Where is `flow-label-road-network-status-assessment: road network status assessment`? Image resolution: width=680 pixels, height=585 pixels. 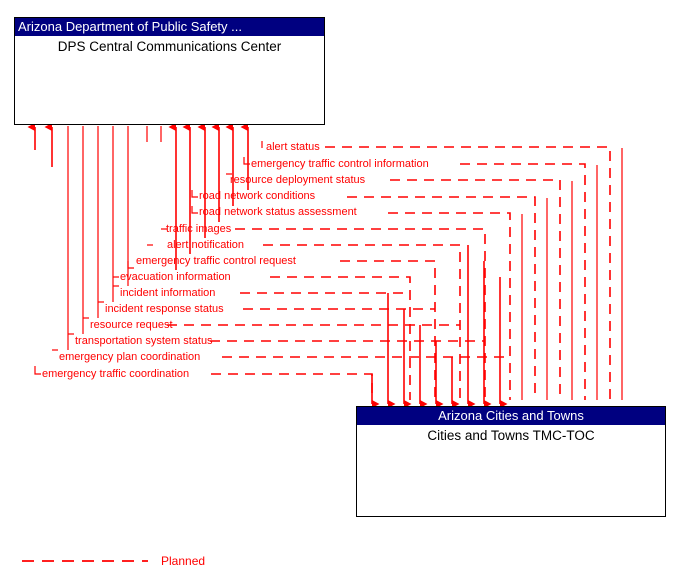 flow-label-road-network-status-assessment: road network status assessment is located at coordinates (278, 212).